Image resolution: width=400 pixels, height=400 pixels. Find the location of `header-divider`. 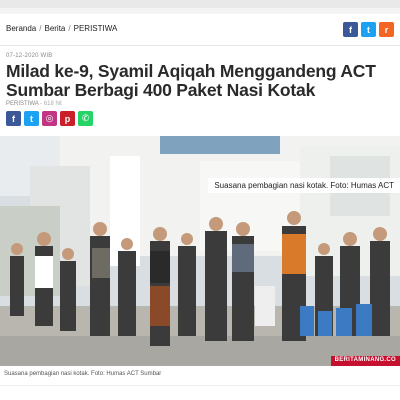

header-divider is located at coordinates (200, 45).